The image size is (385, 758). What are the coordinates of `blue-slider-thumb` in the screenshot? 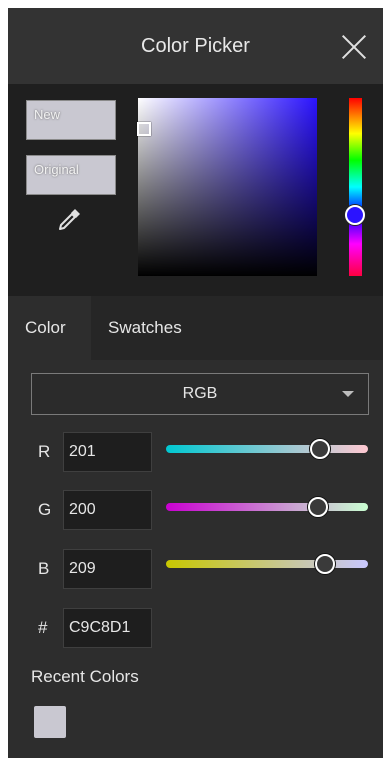 It's located at (325, 564).